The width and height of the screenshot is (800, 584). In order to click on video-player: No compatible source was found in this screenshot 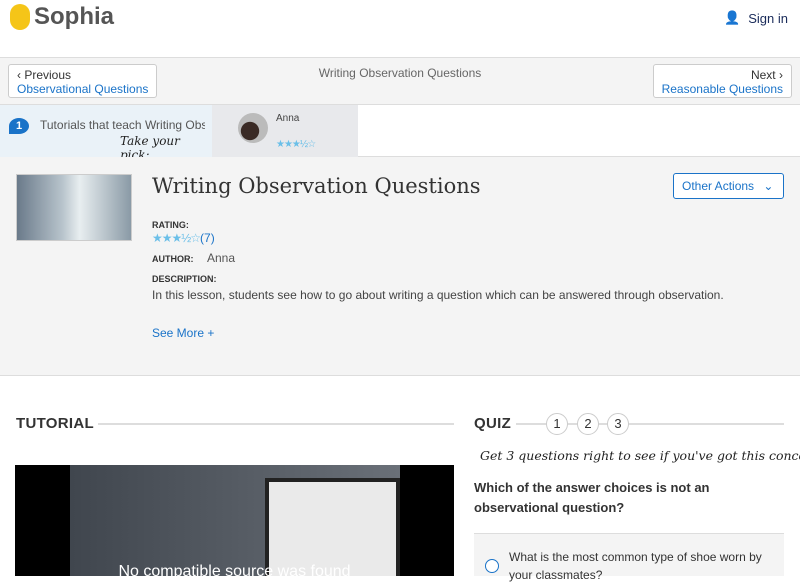, I will do `click(234, 520)`.